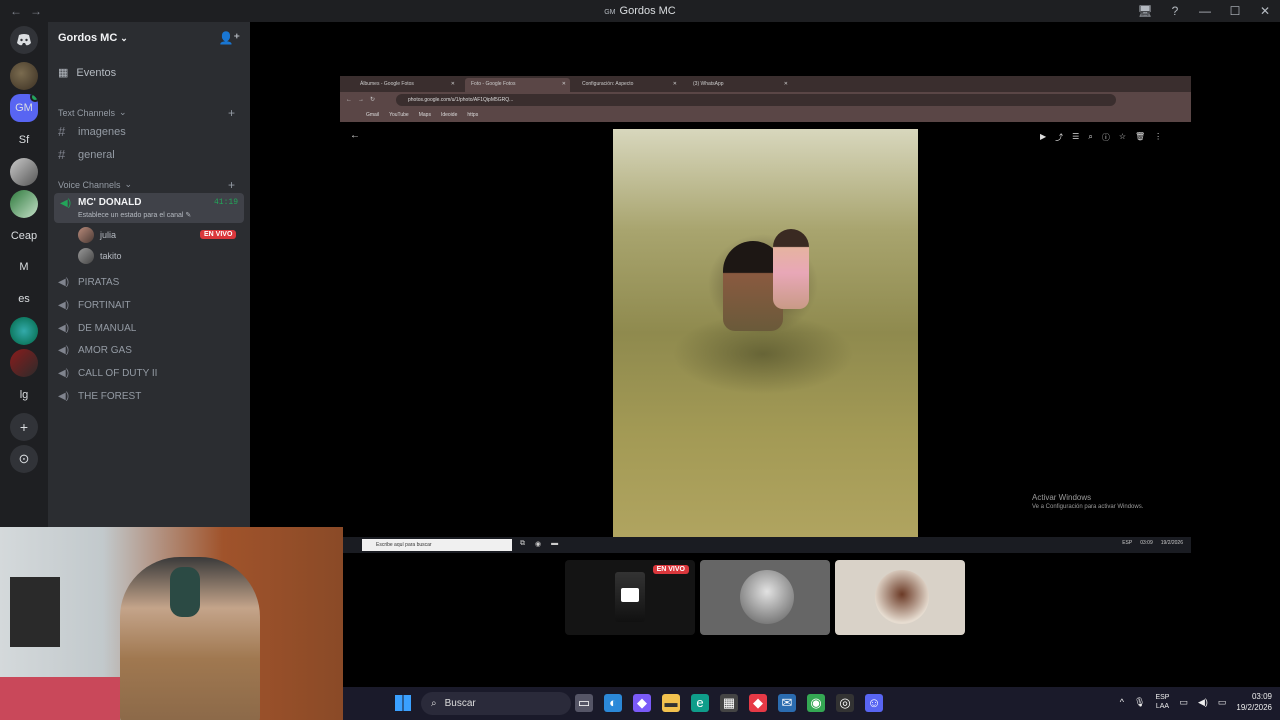  I want to click on close-button: ✕, so click(1265, 11).